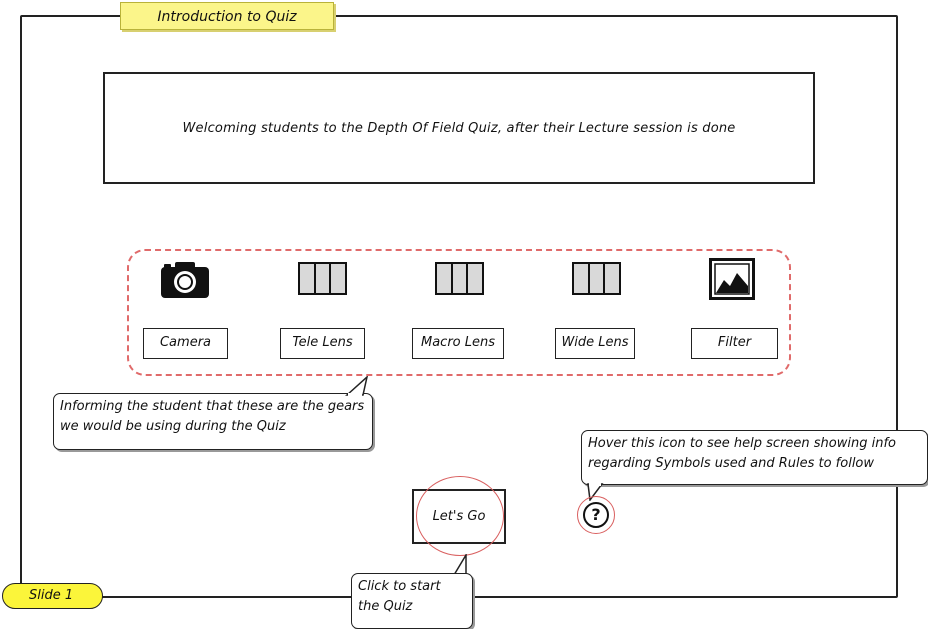 This screenshot has width=928, height=629. What do you see at coordinates (595, 492) in the screenshot?
I see `help-note-tail` at bounding box center [595, 492].